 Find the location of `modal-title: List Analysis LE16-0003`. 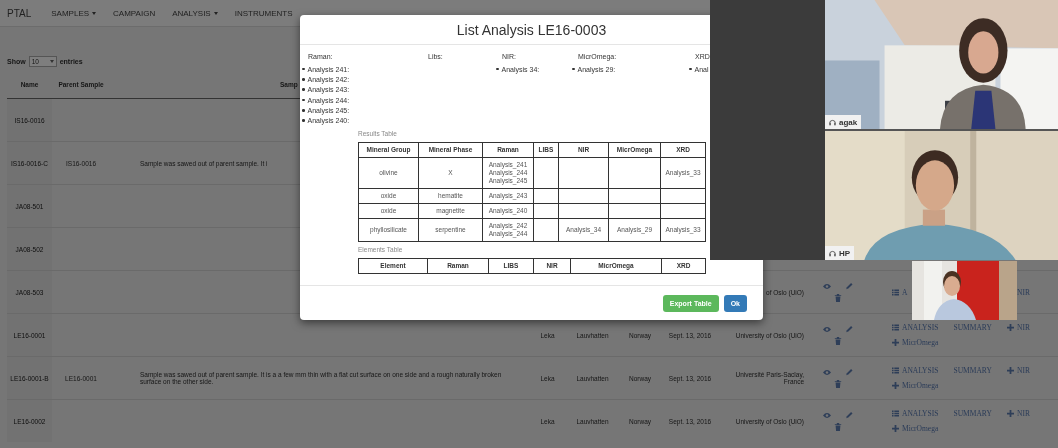

modal-title: List Analysis LE16-0003 is located at coordinates (531, 29).